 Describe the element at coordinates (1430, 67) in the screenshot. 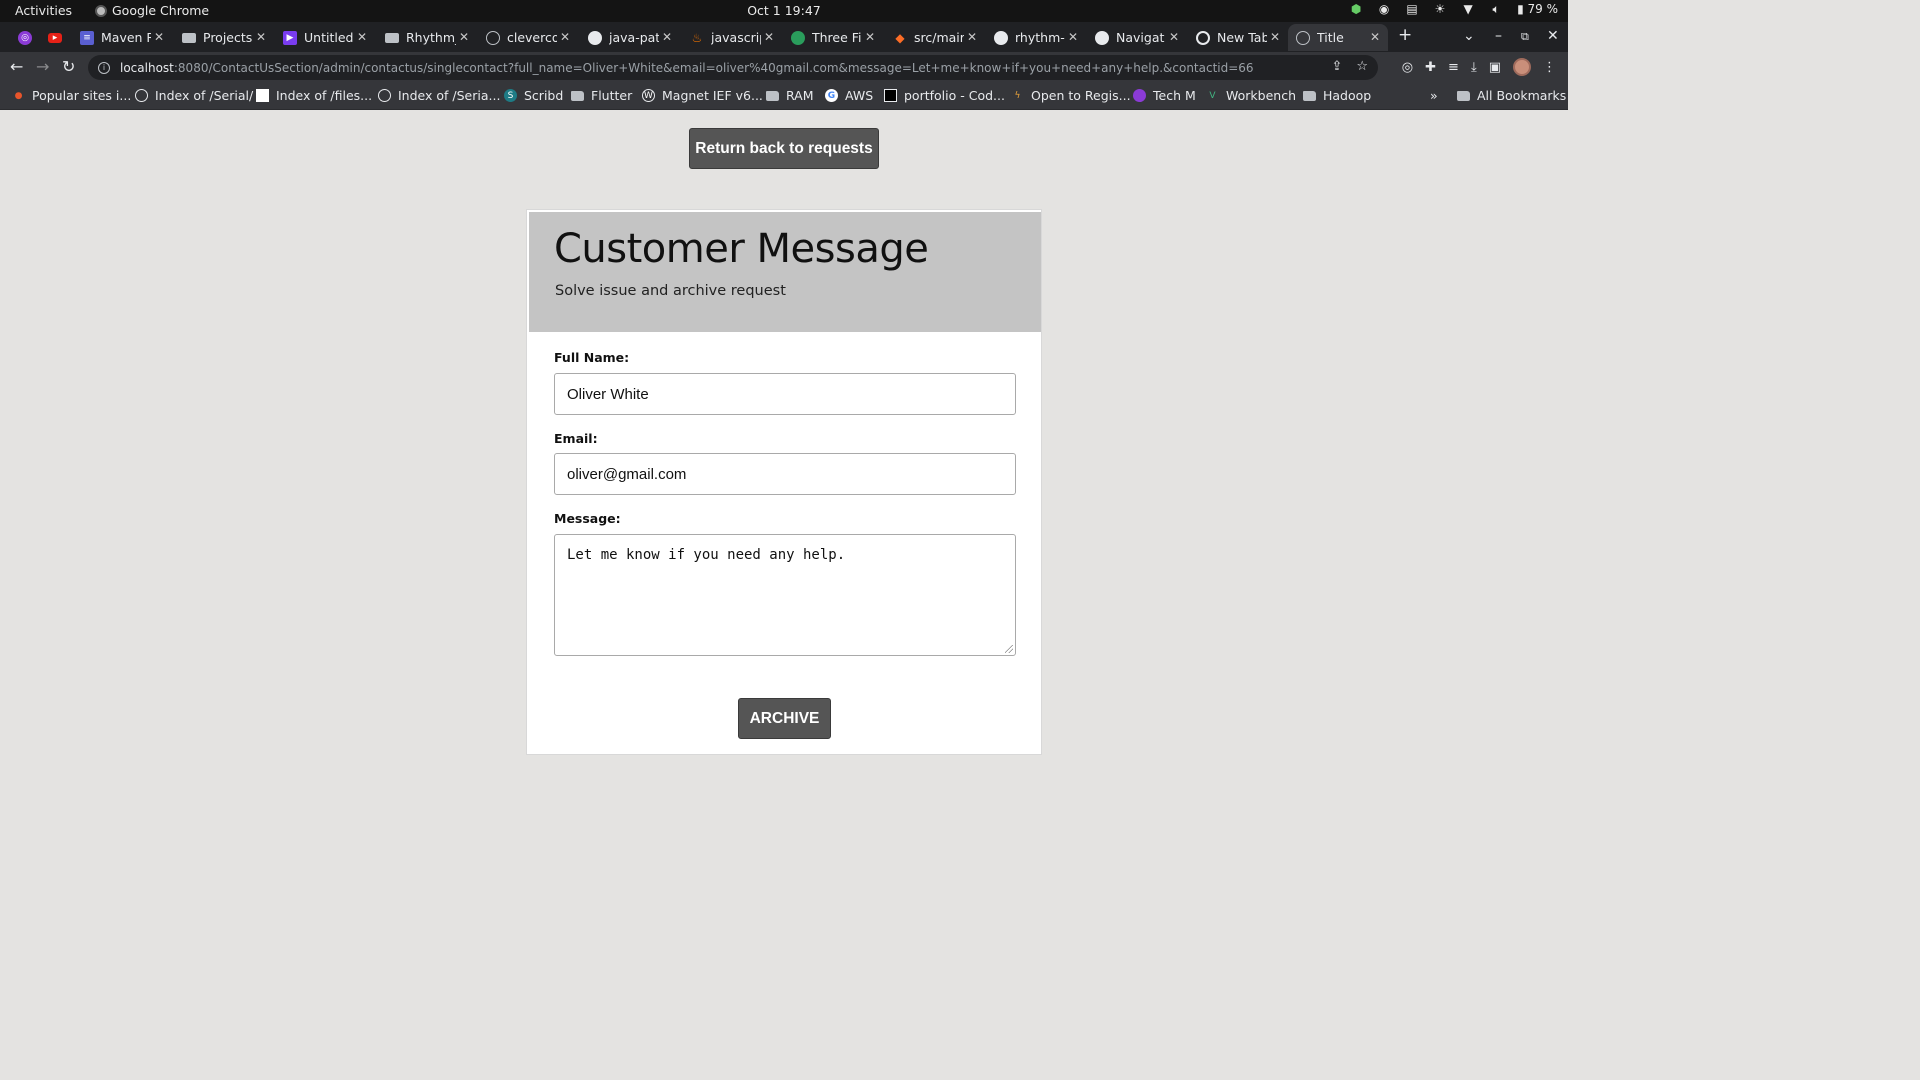

I see `extensions-puzzle-icon: ✚` at that location.